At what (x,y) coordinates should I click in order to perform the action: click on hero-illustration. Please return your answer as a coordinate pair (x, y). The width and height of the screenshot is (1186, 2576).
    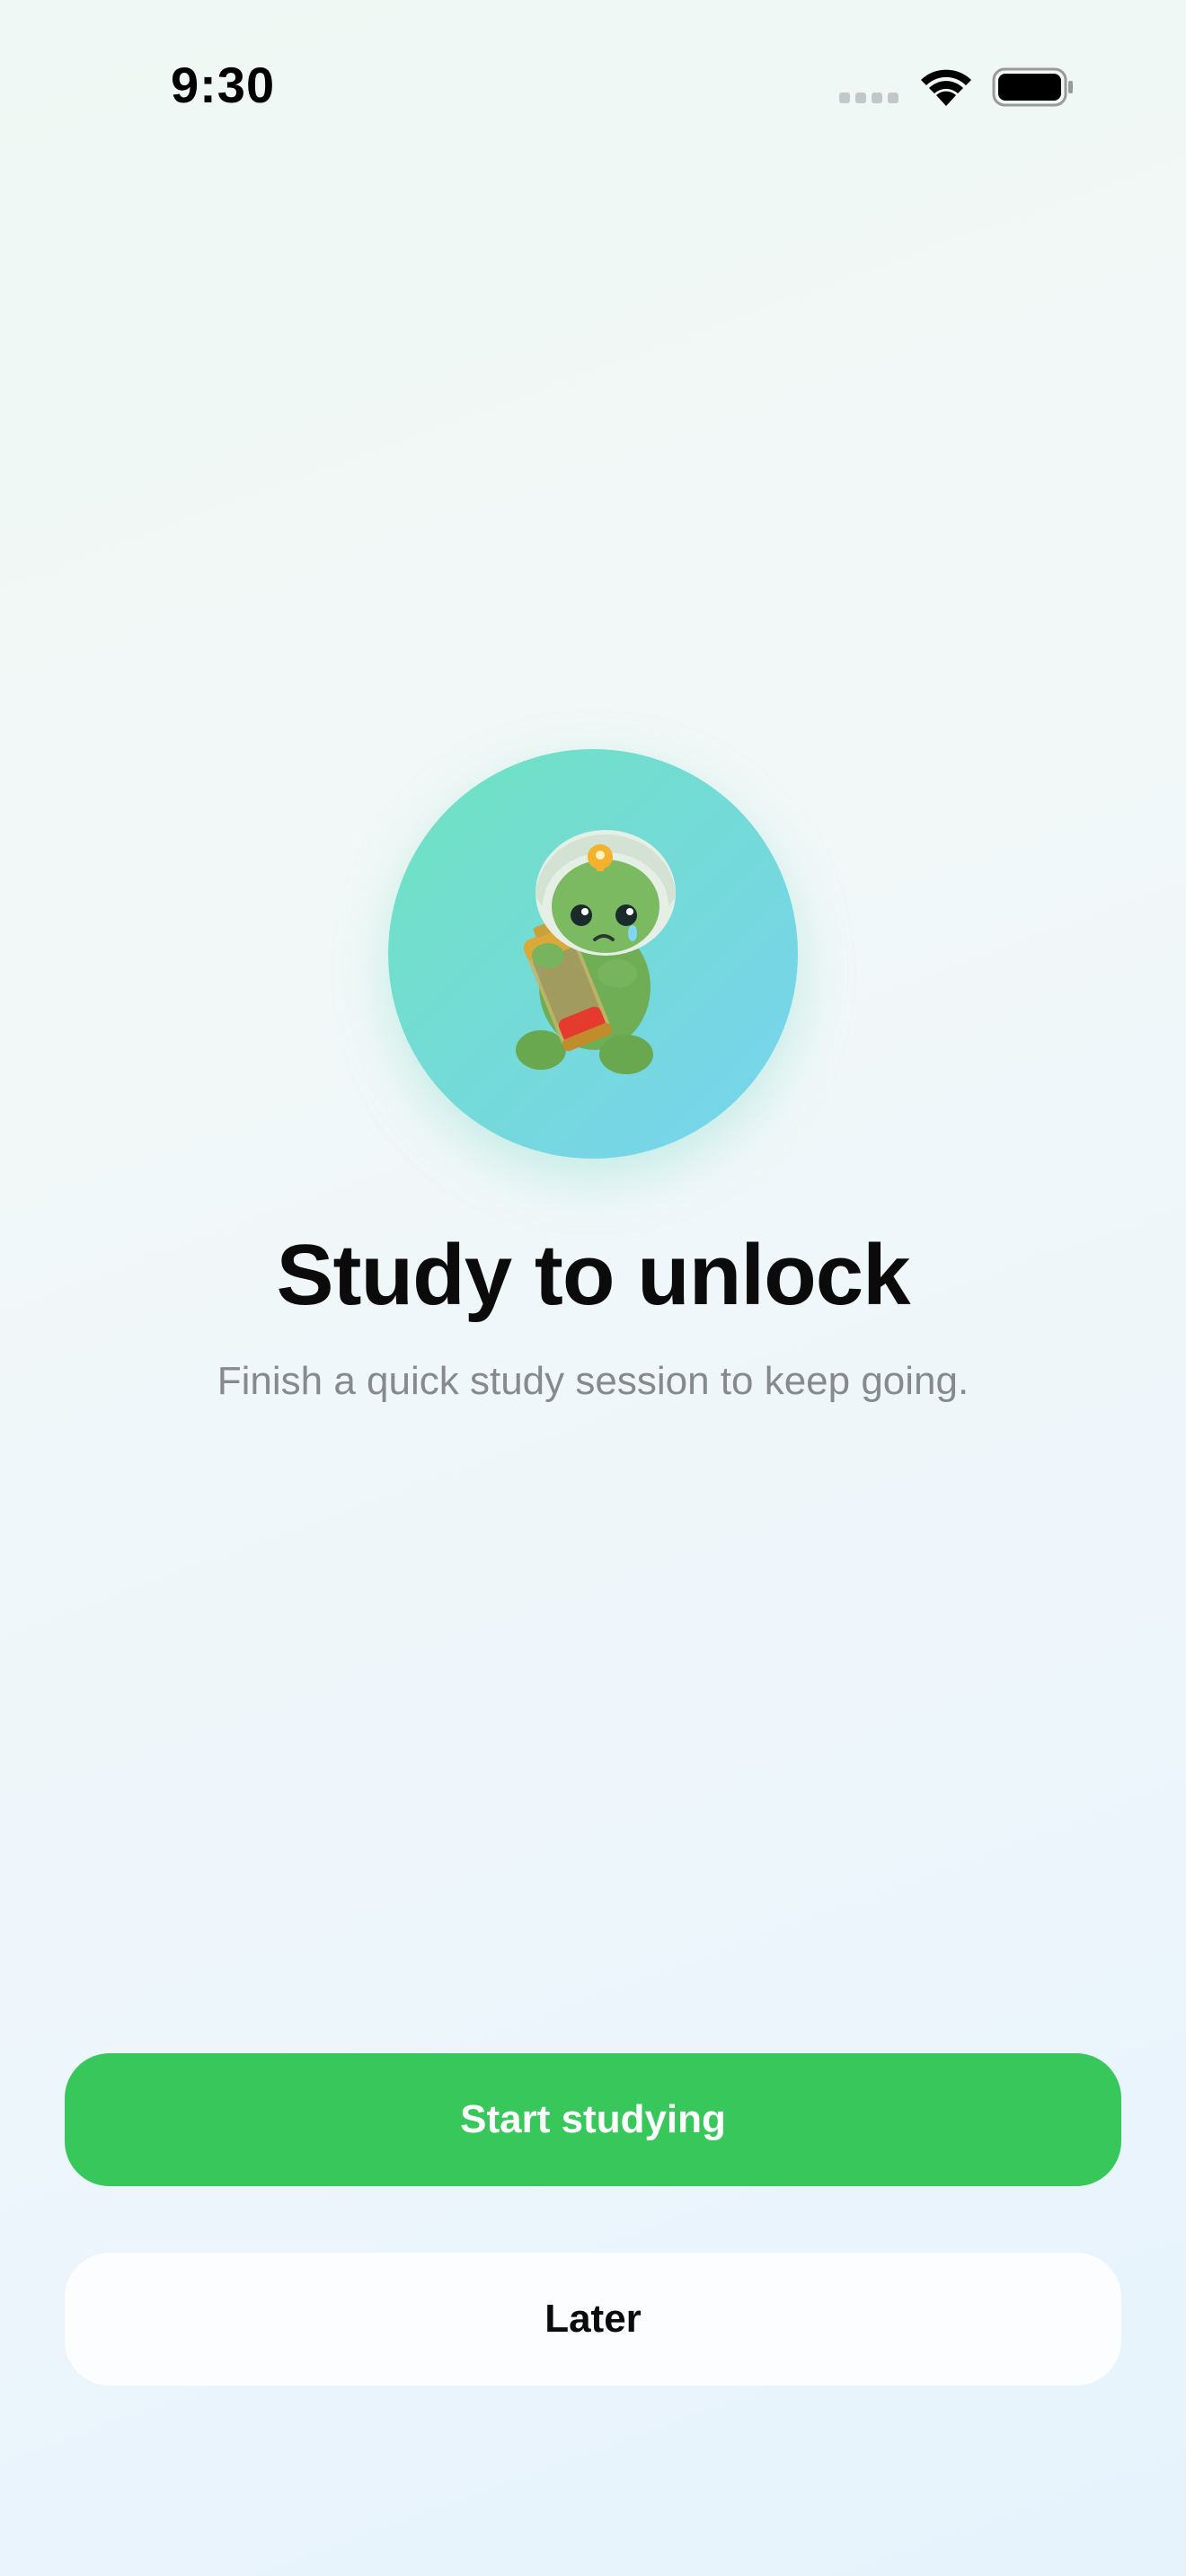
    Looking at the image, I should click on (593, 954).